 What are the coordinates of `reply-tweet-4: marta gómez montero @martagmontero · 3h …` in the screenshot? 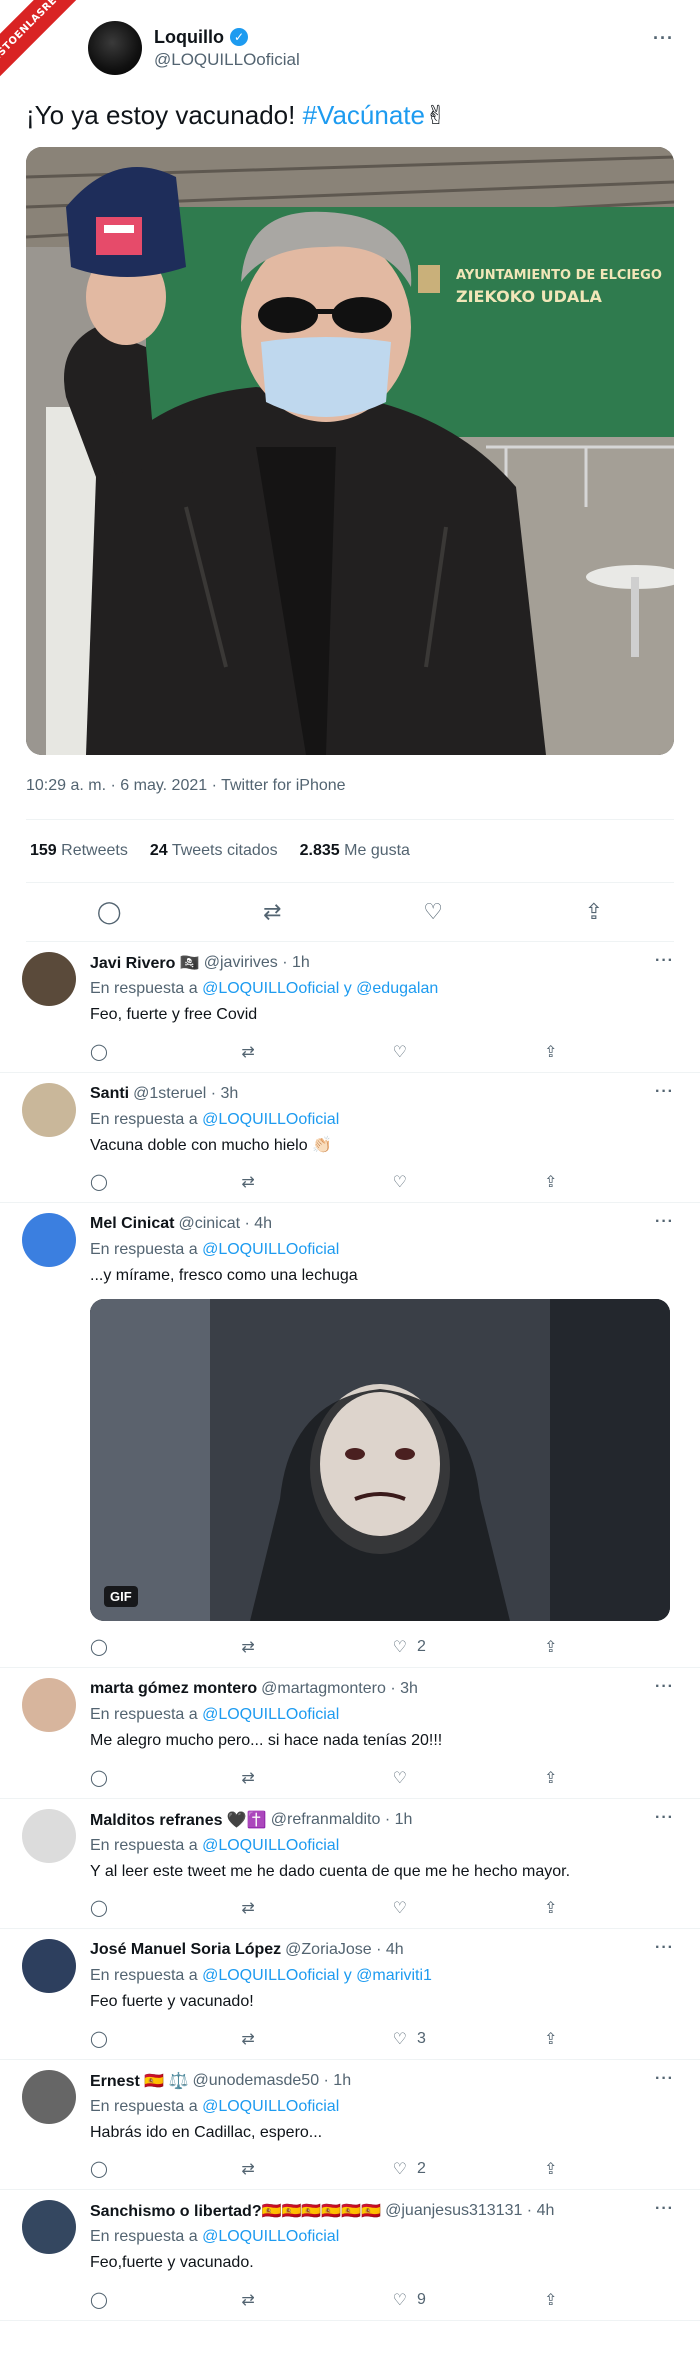 It's located at (350, 1733).